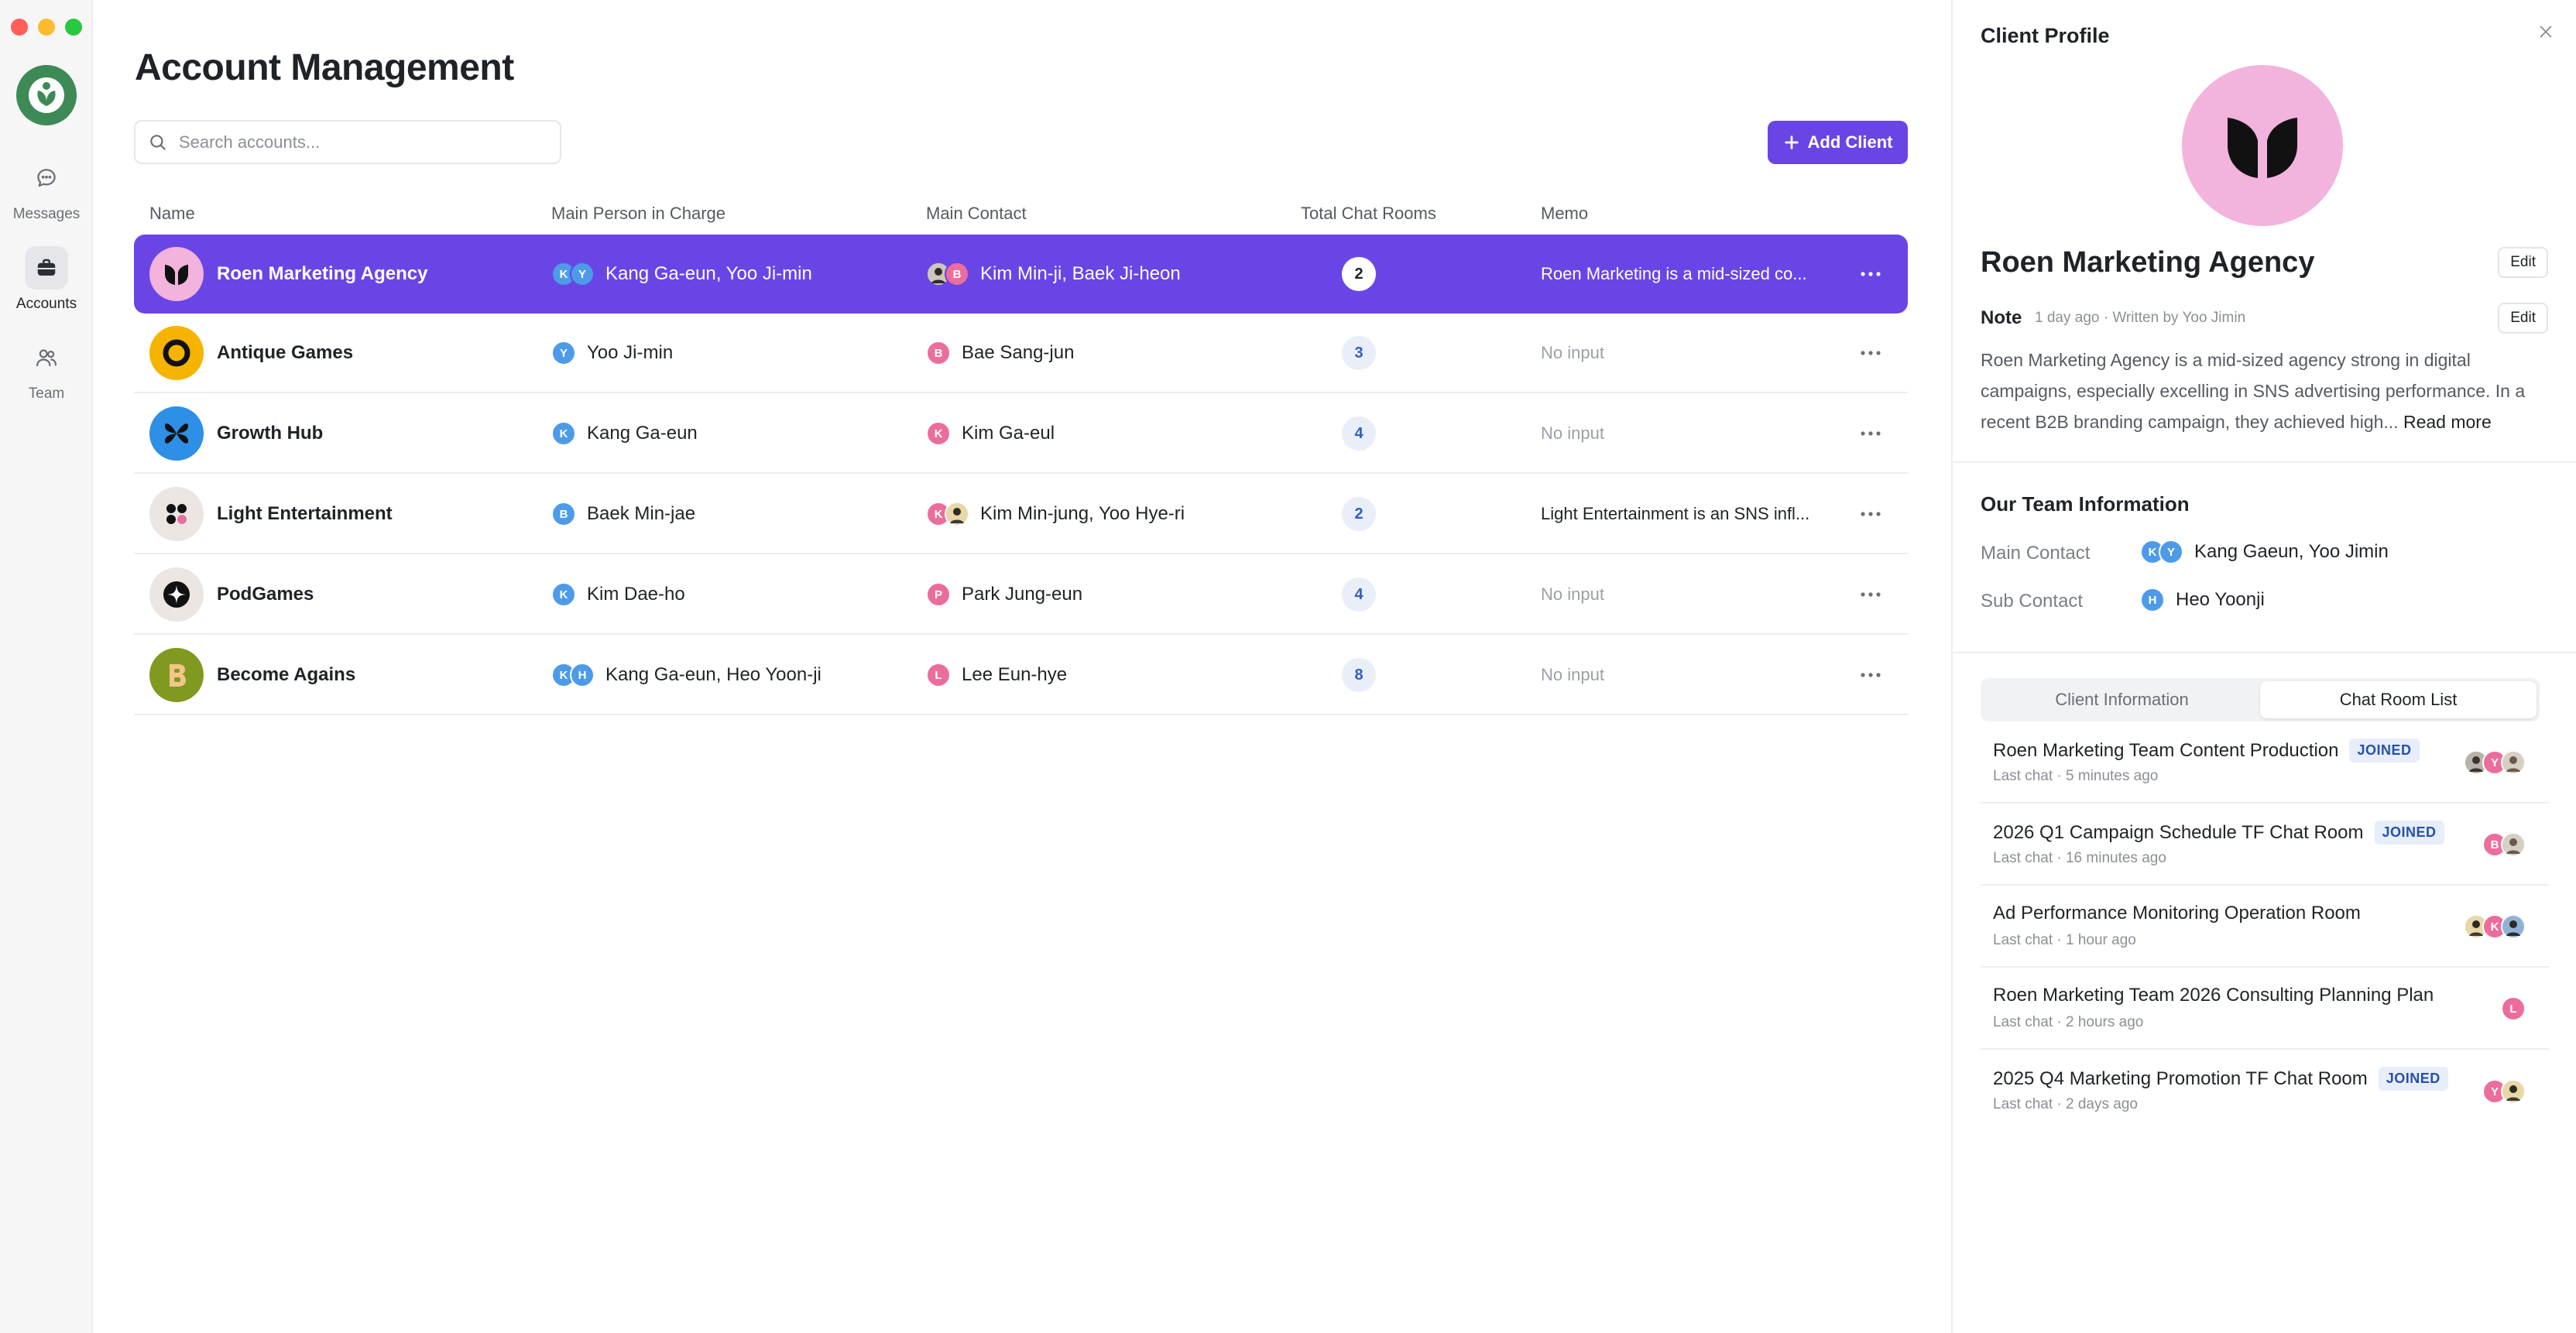  What do you see at coordinates (1018, 352) in the screenshot?
I see `contact-names: Bae Sang-jun` at bounding box center [1018, 352].